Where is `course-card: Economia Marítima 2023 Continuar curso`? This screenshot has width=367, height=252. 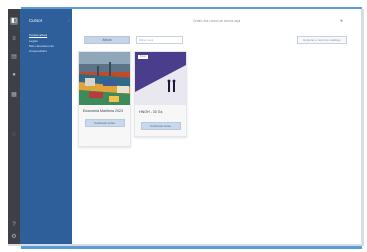 course-card: Economia Marítima 2023 Continuar curso is located at coordinates (104, 99).